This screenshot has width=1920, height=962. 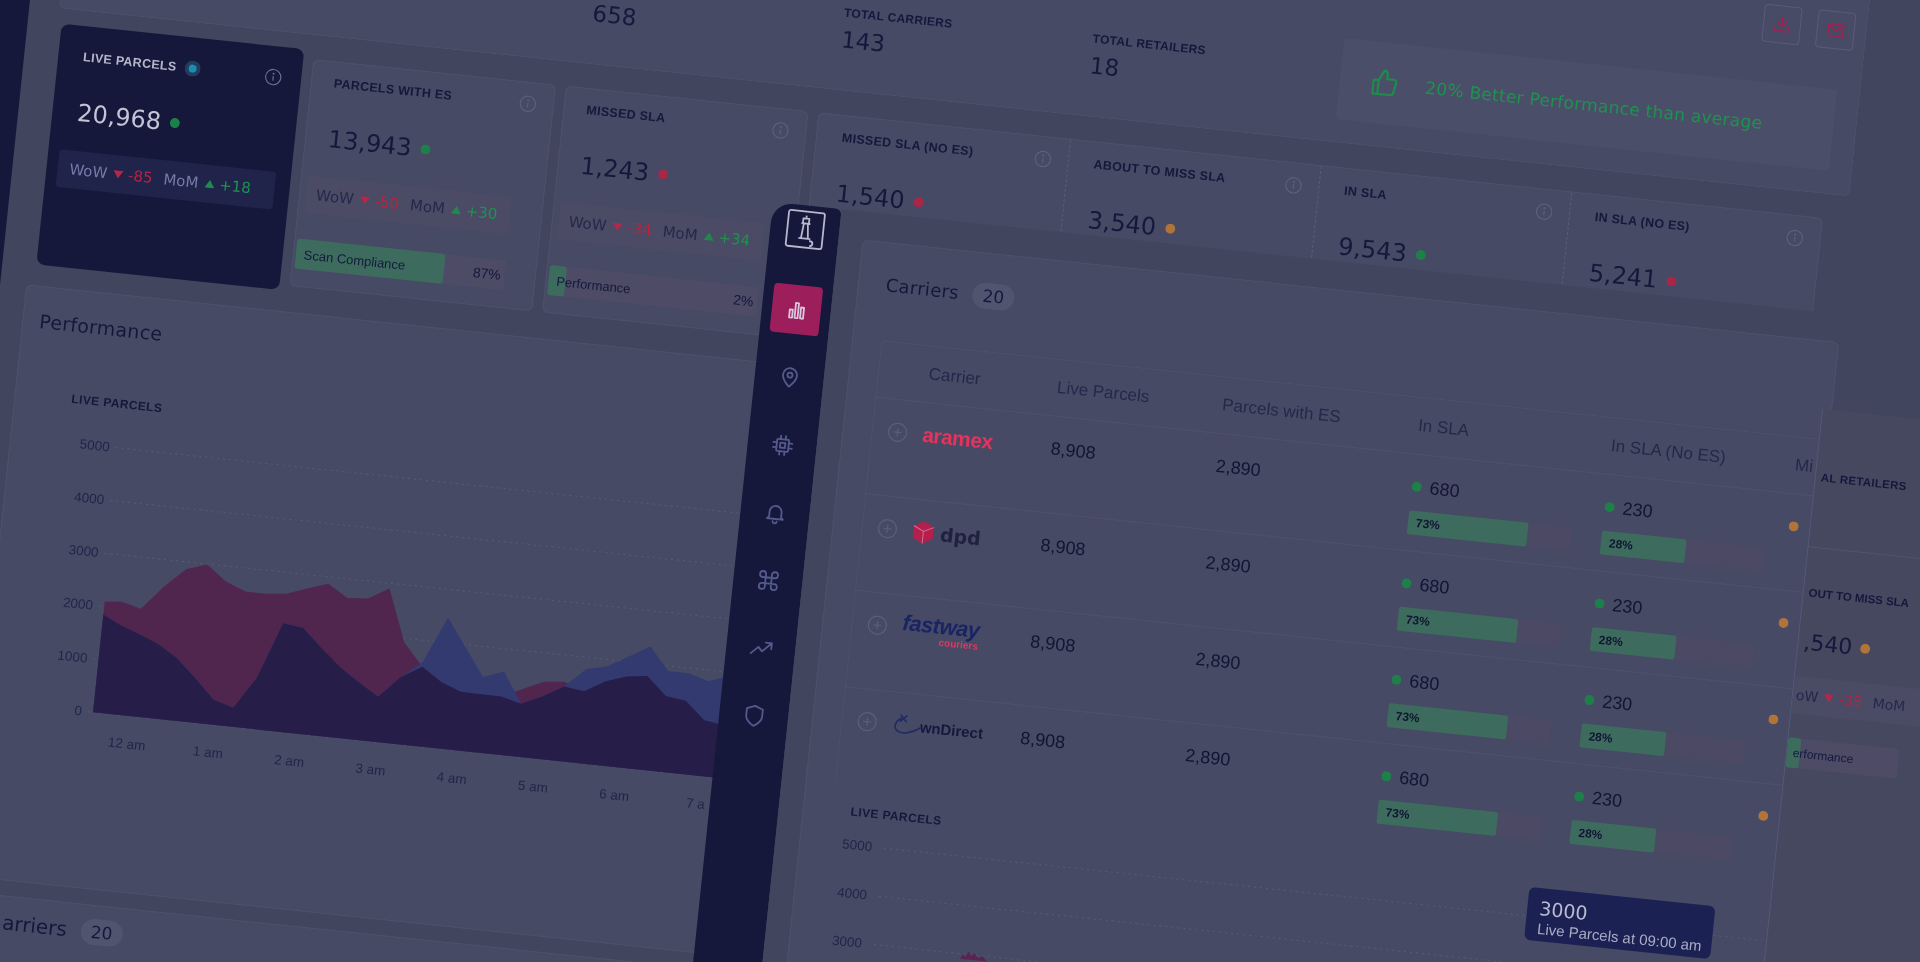 What do you see at coordinates (639, 229) in the screenshot?
I see `trend-value: -34` at bounding box center [639, 229].